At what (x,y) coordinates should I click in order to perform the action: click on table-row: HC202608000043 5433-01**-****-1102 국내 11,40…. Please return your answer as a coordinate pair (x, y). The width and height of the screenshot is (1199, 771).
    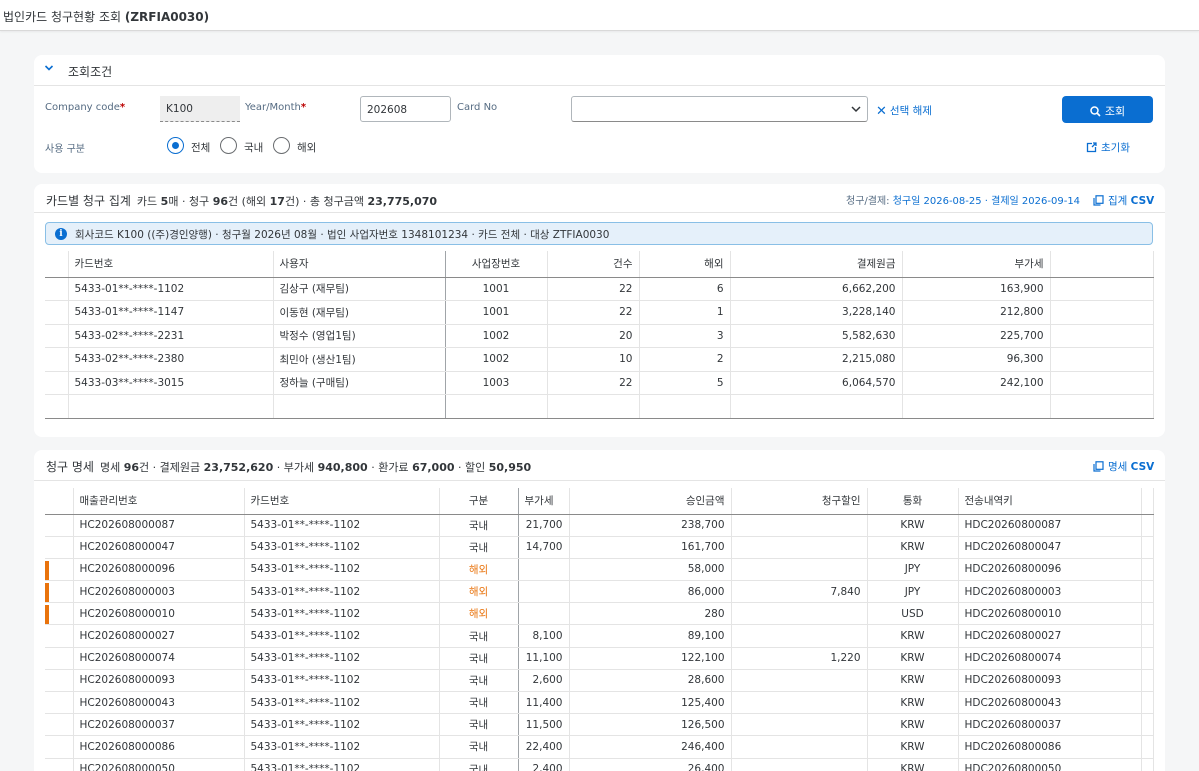
    Looking at the image, I should click on (599, 703).